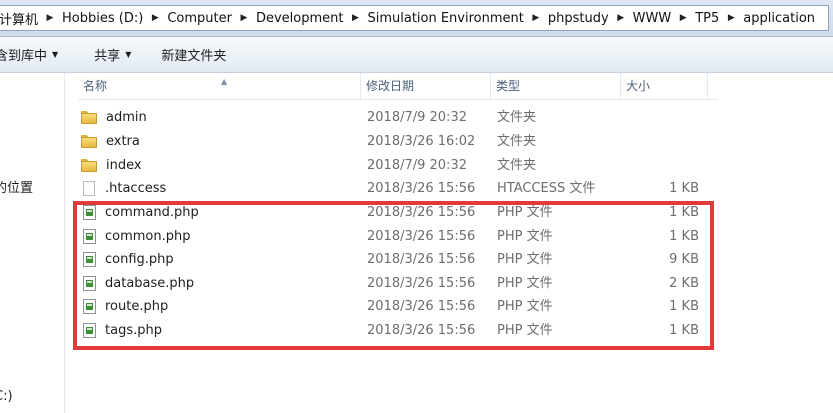  Describe the element at coordinates (123, 141) in the screenshot. I see `file-name: extra` at that location.